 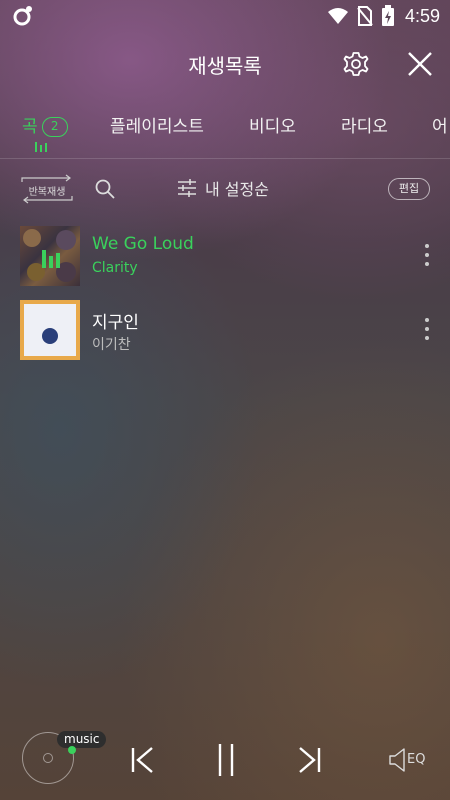 I want to click on playing-indicator-dot, so click(x=72, y=750).